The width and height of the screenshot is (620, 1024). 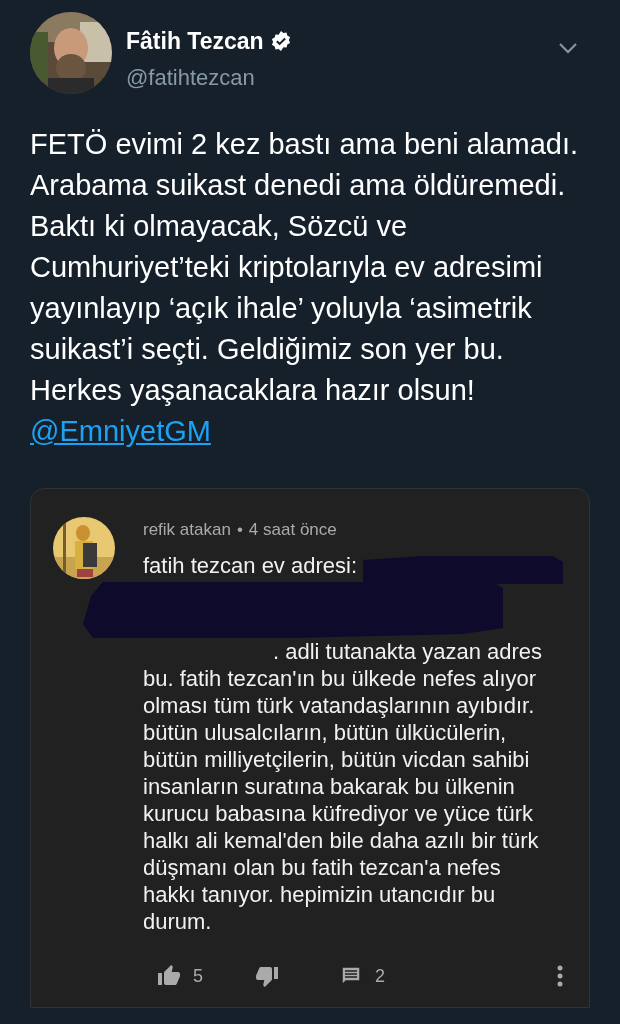 I want to click on comment-author: refik atakan, so click(x=187, y=530).